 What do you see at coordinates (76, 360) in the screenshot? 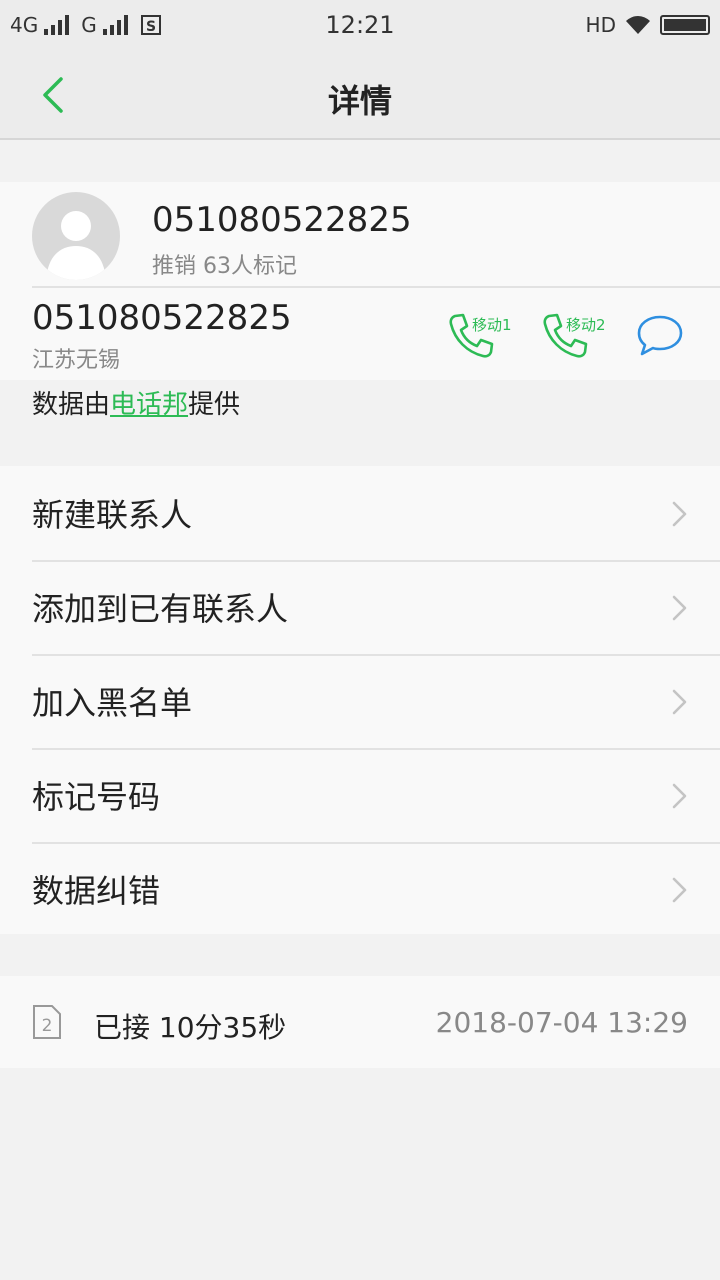
I see `phone-location: 江苏无锡` at bounding box center [76, 360].